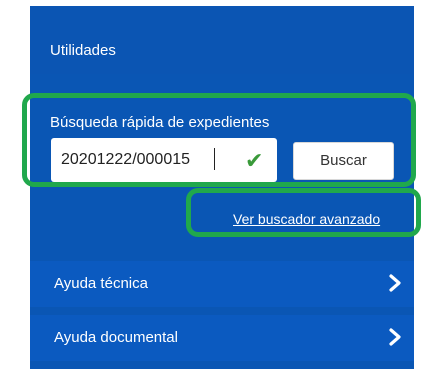 The height and width of the screenshot is (369, 429). What do you see at coordinates (101, 283) in the screenshot?
I see `nav-item-label: Ayuda técnica` at bounding box center [101, 283].